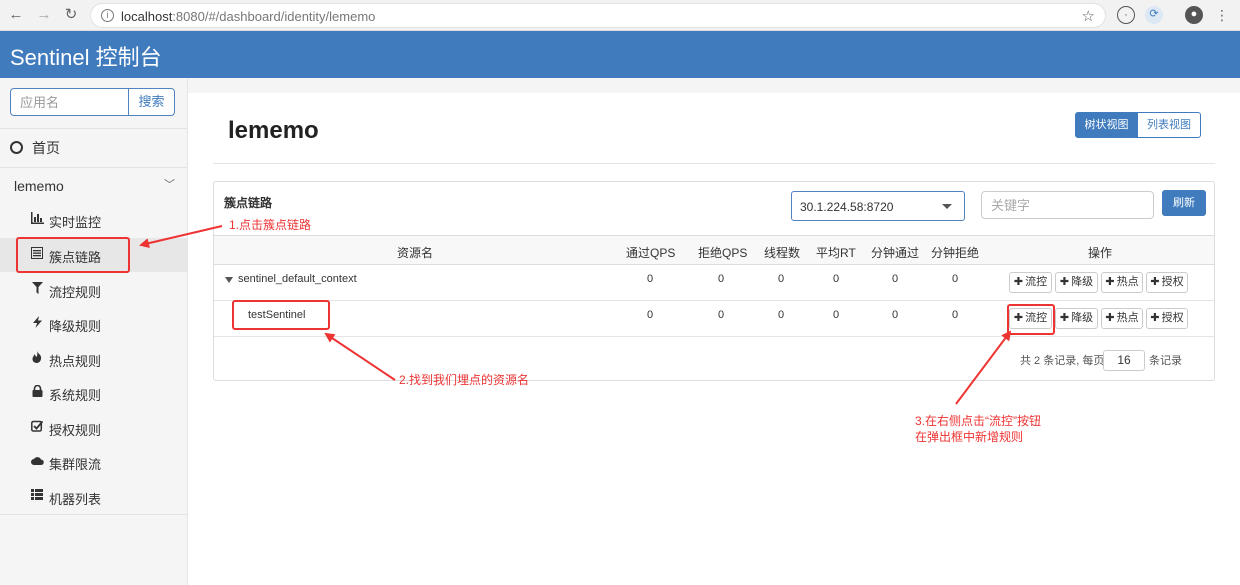 Image resolution: width=1240 pixels, height=585 pixels. I want to click on sidebar-item-label: 机器列表, so click(75, 499).